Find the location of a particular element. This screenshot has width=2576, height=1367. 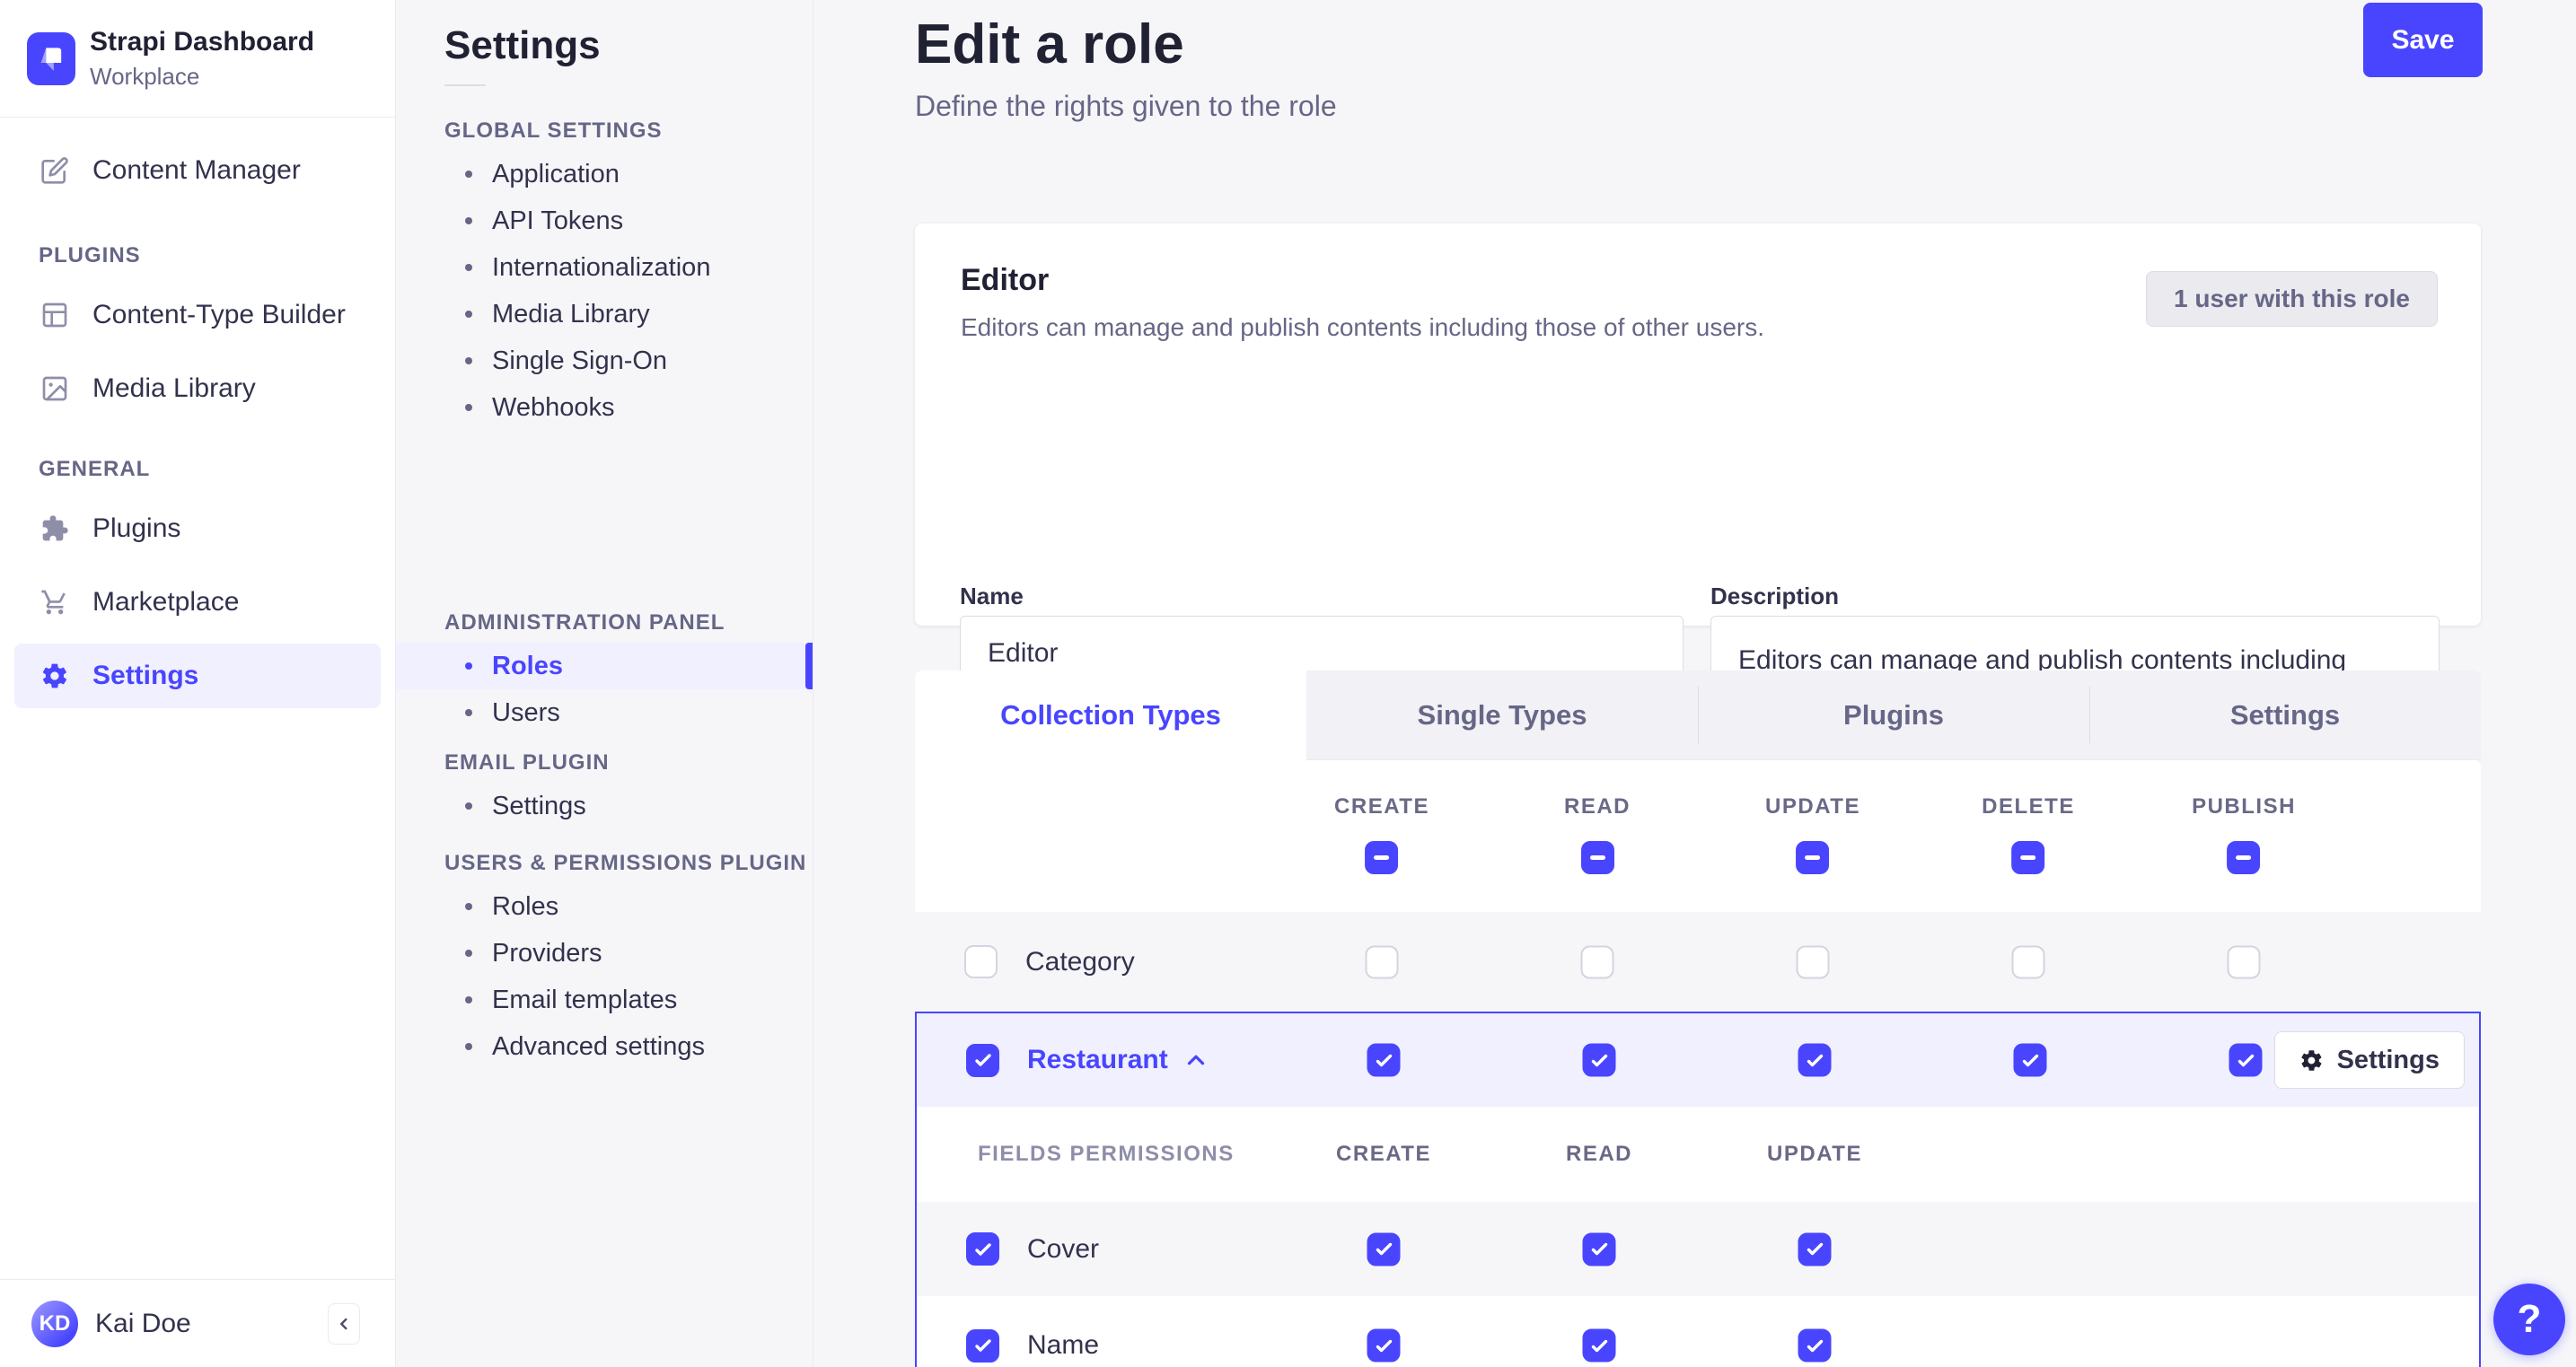

avatar: KD is located at coordinates (54, 1323).